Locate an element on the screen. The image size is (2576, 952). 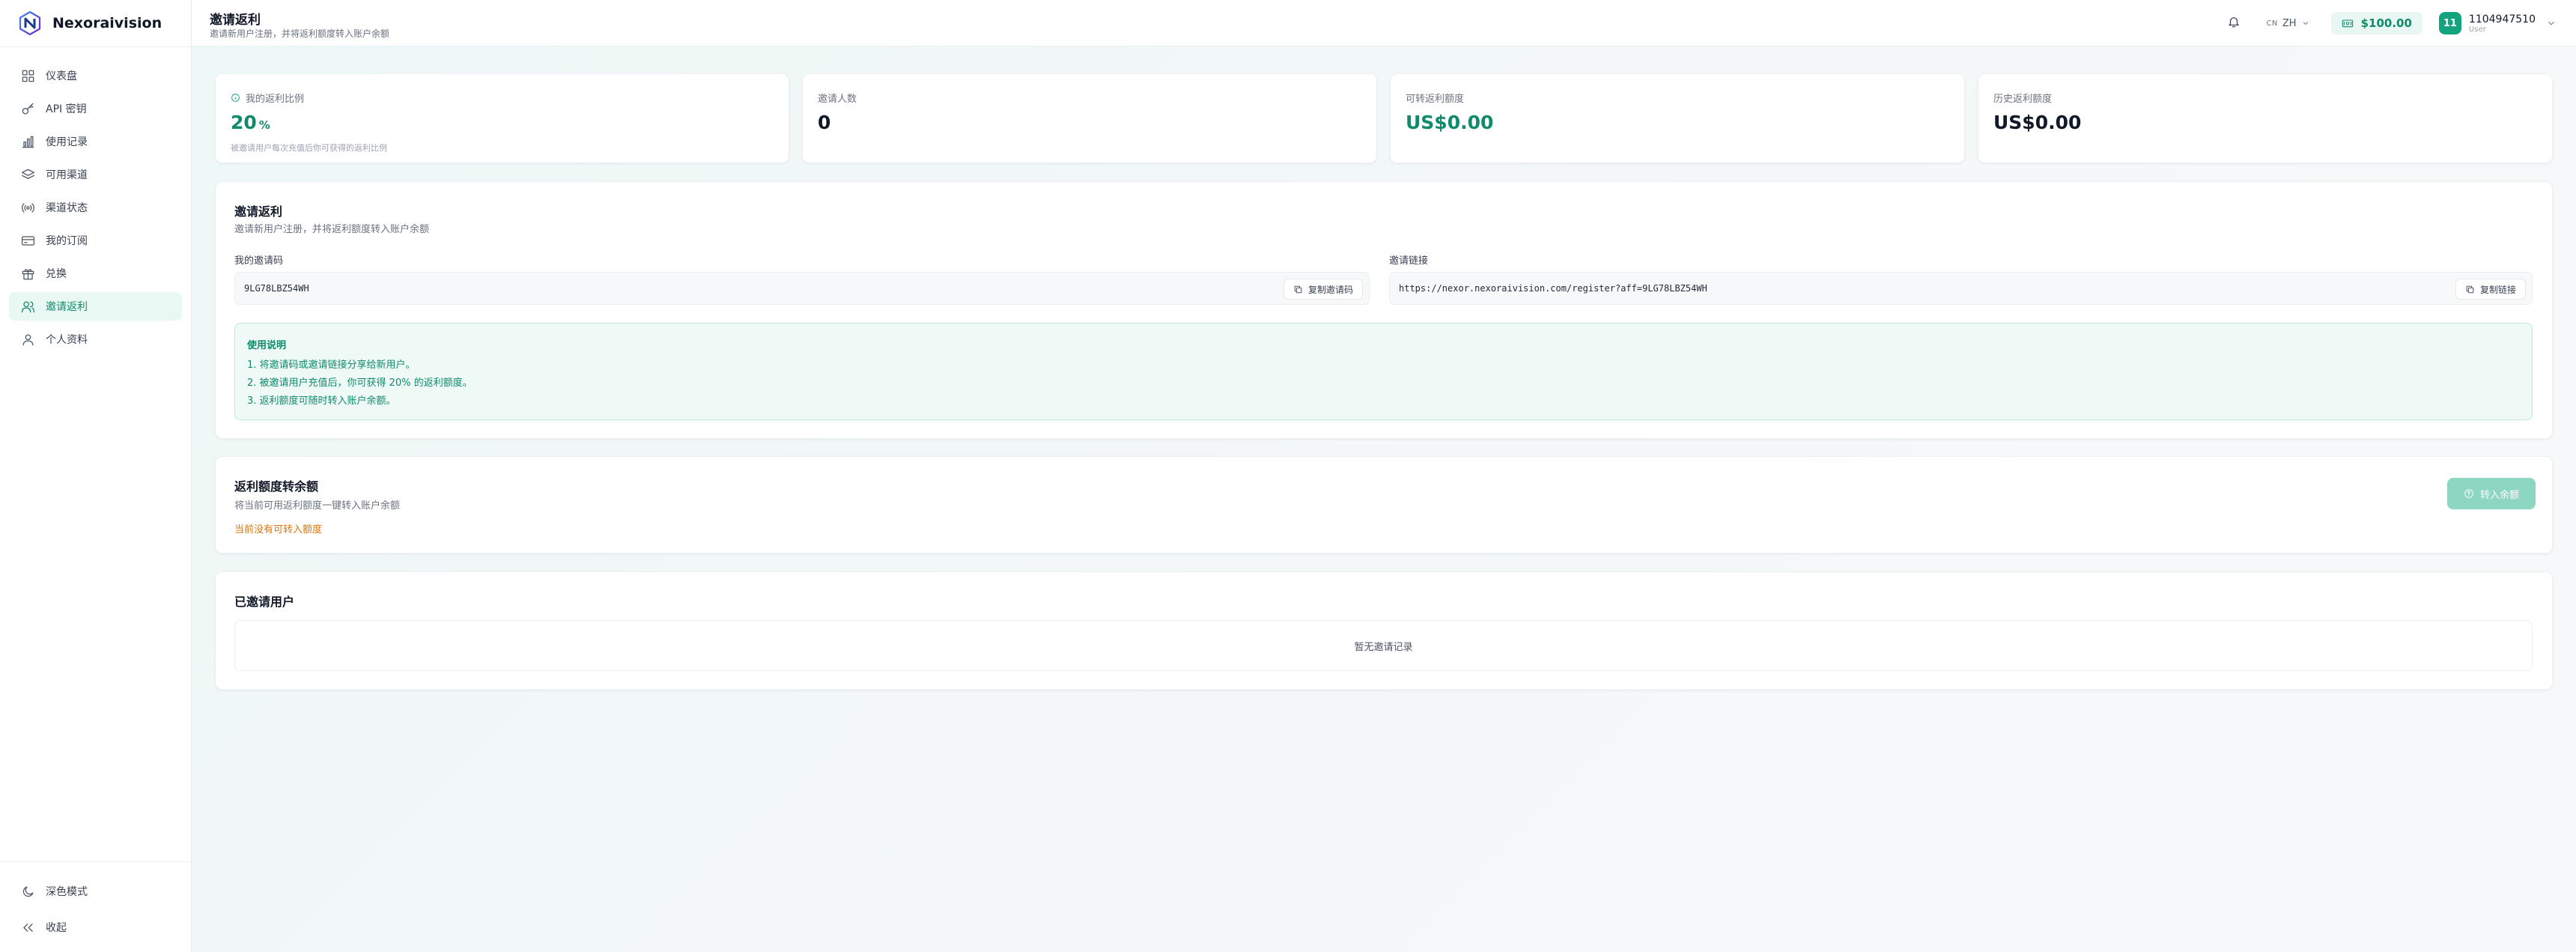
sidebar-item-label: 可用渠道 is located at coordinates (67, 175).